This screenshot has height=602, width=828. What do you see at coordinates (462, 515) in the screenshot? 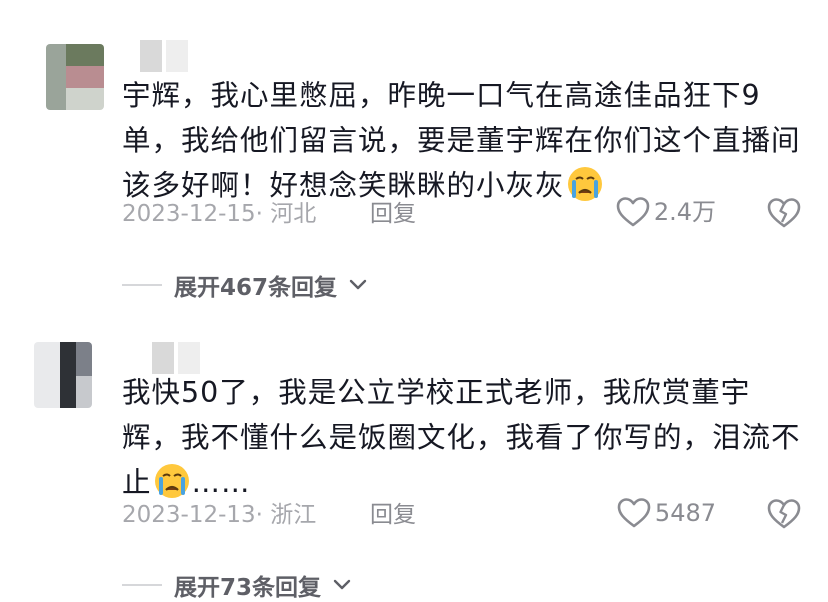
I see `comment-meta: 2023-12-13· 浙江 回复 5487` at bounding box center [462, 515].